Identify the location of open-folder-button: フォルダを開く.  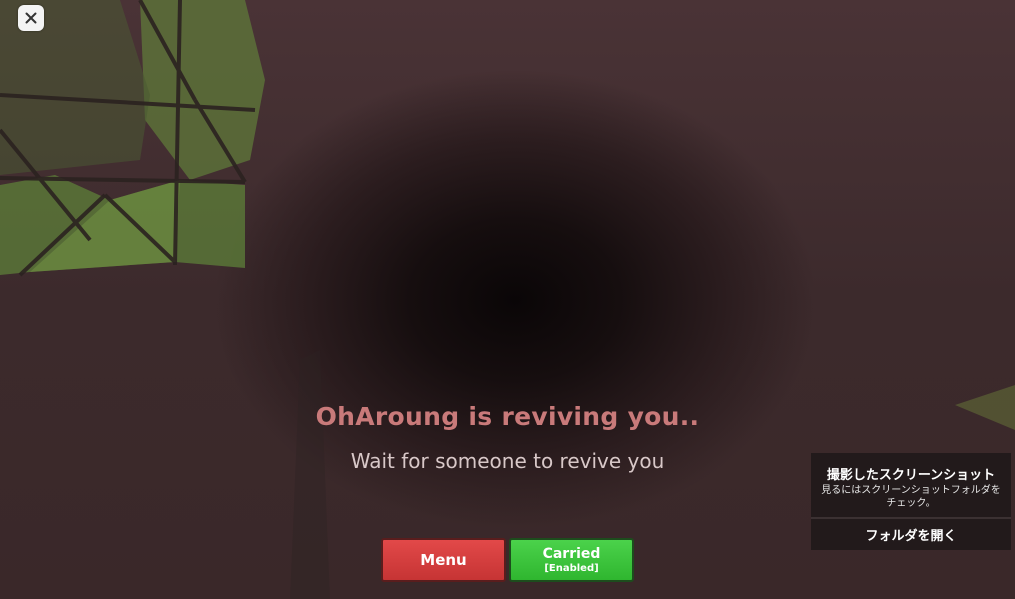
(911, 534).